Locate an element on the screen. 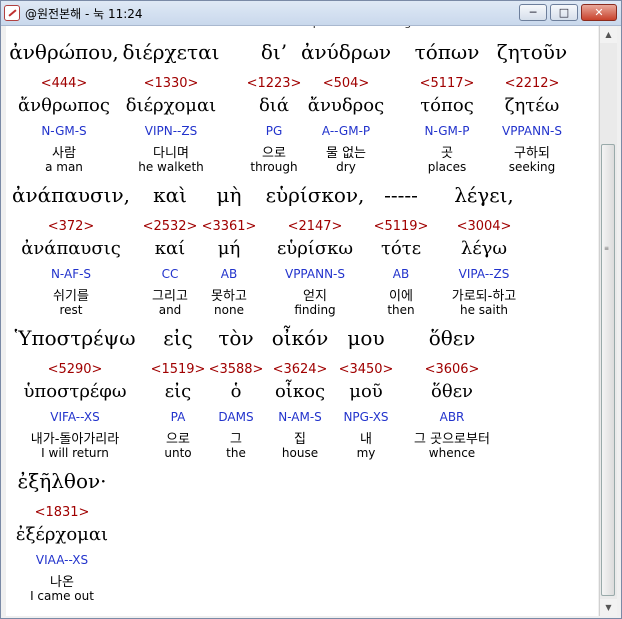 The height and width of the screenshot is (619, 622). word-greek: εἰς is located at coordinates (177, 338).